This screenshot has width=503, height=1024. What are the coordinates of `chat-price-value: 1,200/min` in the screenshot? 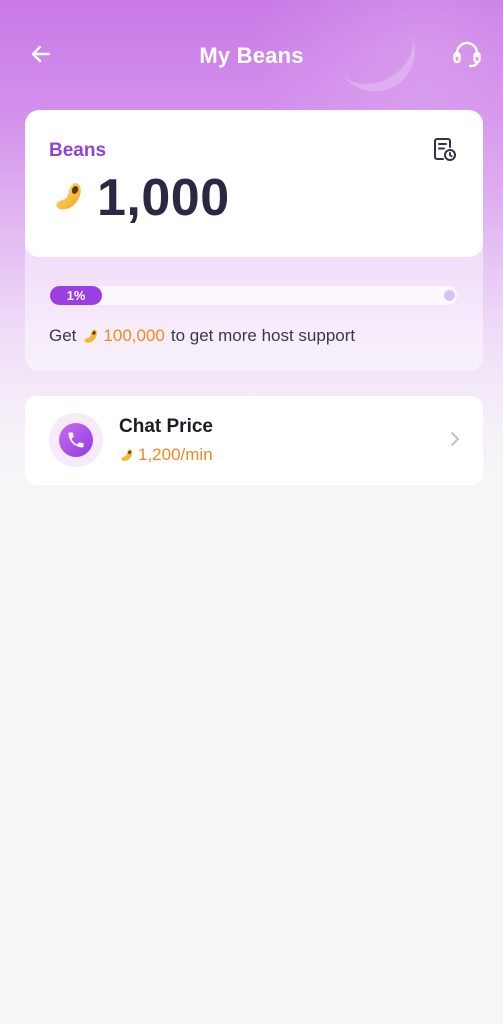 It's located at (175, 454).